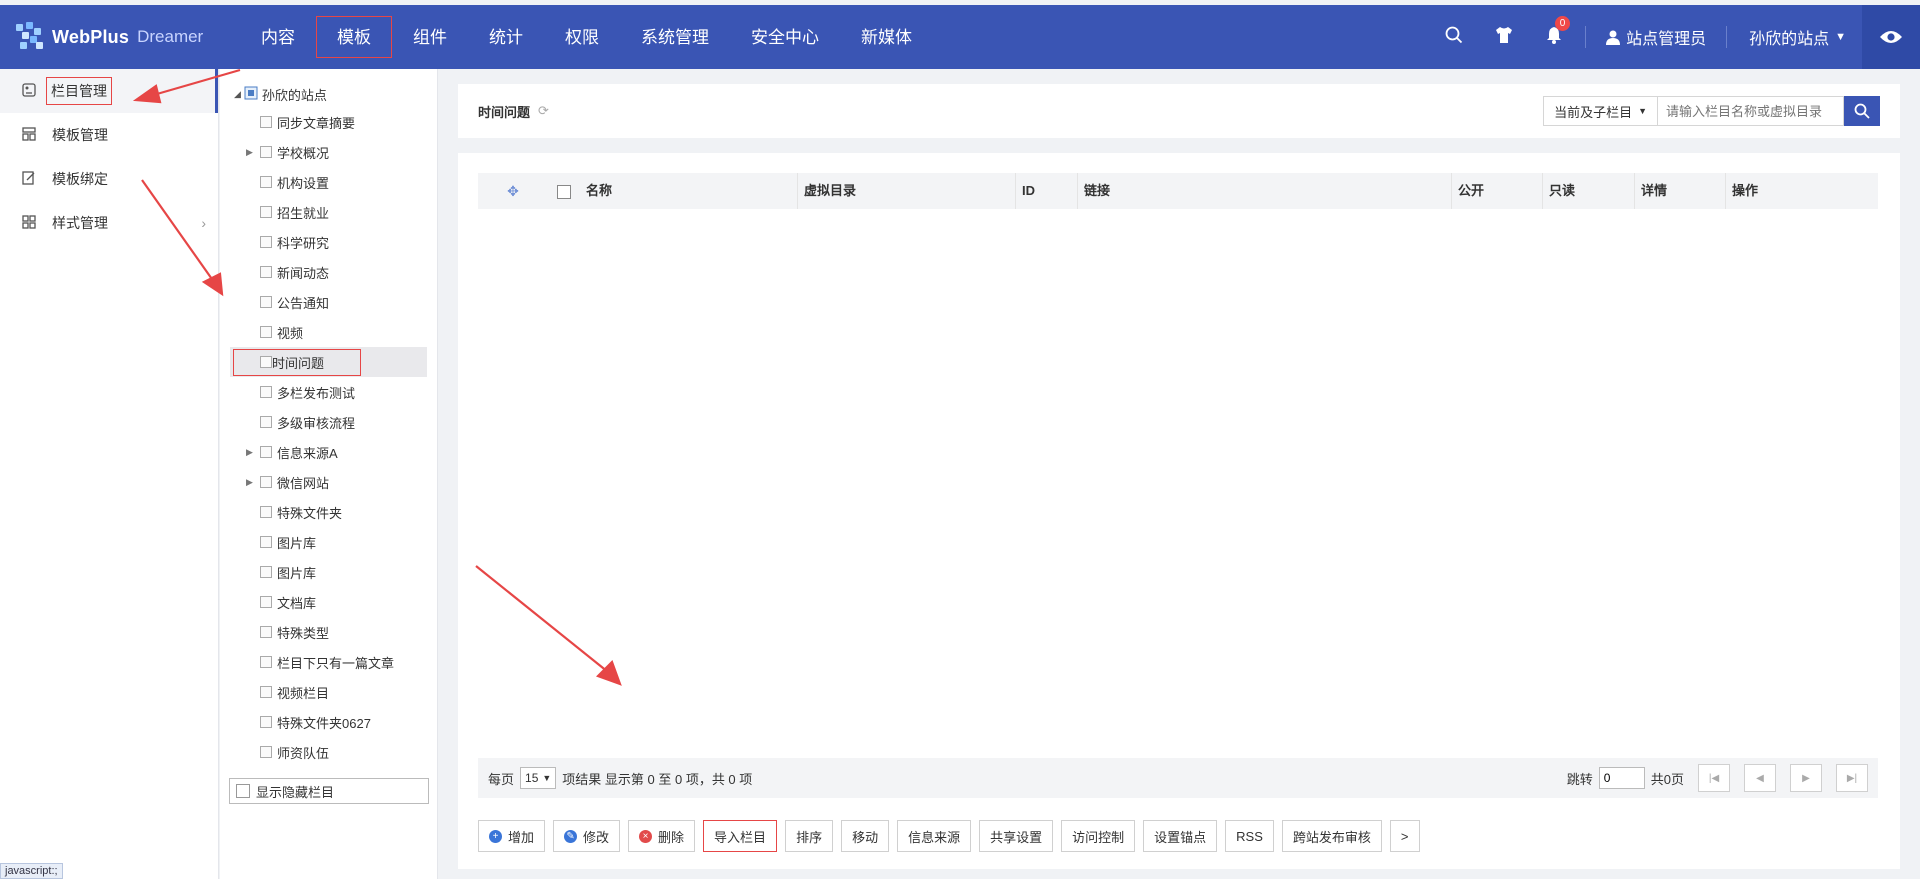 The height and width of the screenshot is (879, 1920). What do you see at coordinates (328, 94) in the screenshot?
I see `tree-root: ◢ 孙欣的站点` at bounding box center [328, 94].